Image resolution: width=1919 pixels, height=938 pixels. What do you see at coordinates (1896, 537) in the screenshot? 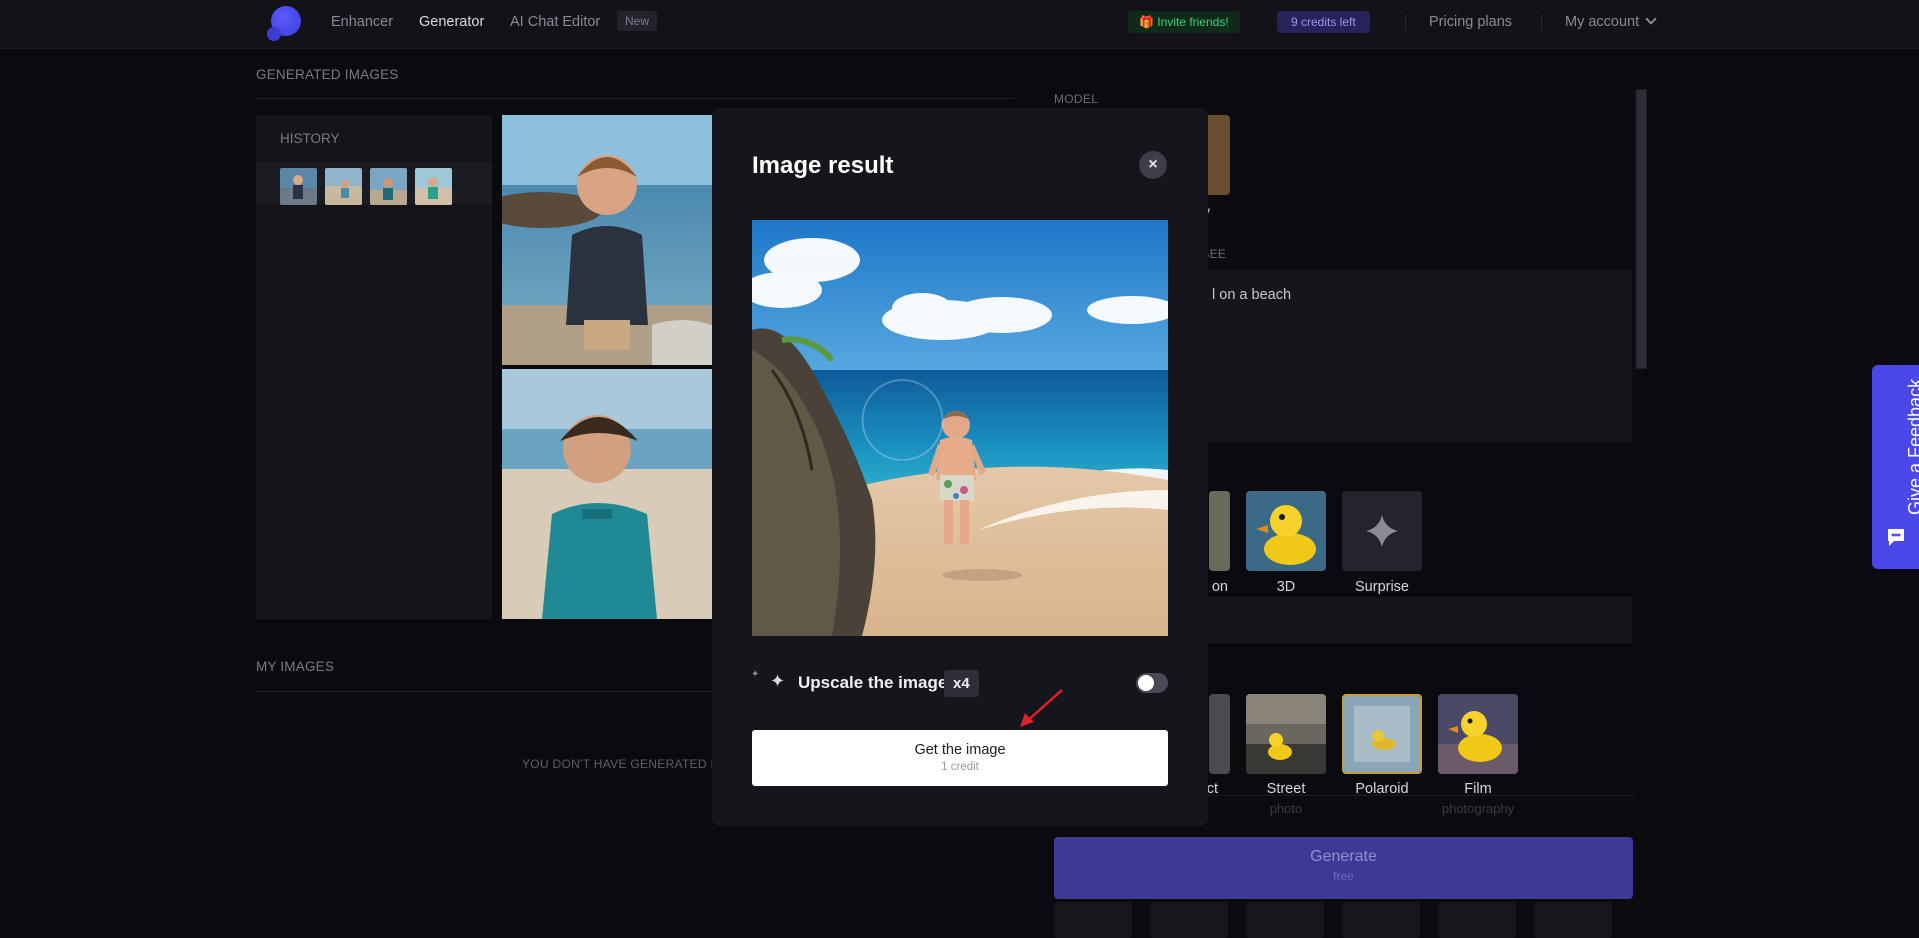
I see `chat-bubble-icon` at bounding box center [1896, 537].